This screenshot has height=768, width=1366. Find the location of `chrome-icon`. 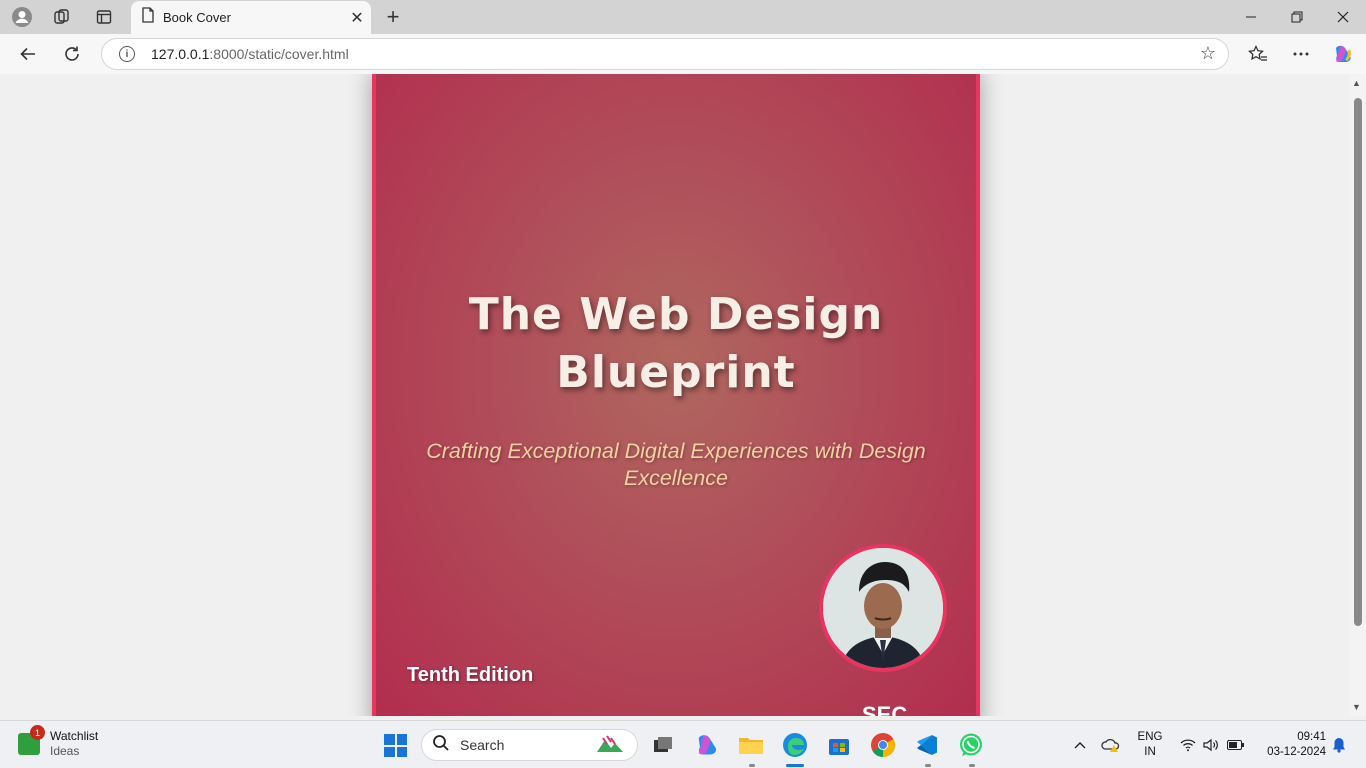

chrome-icon is located at coordinates (883, 745).